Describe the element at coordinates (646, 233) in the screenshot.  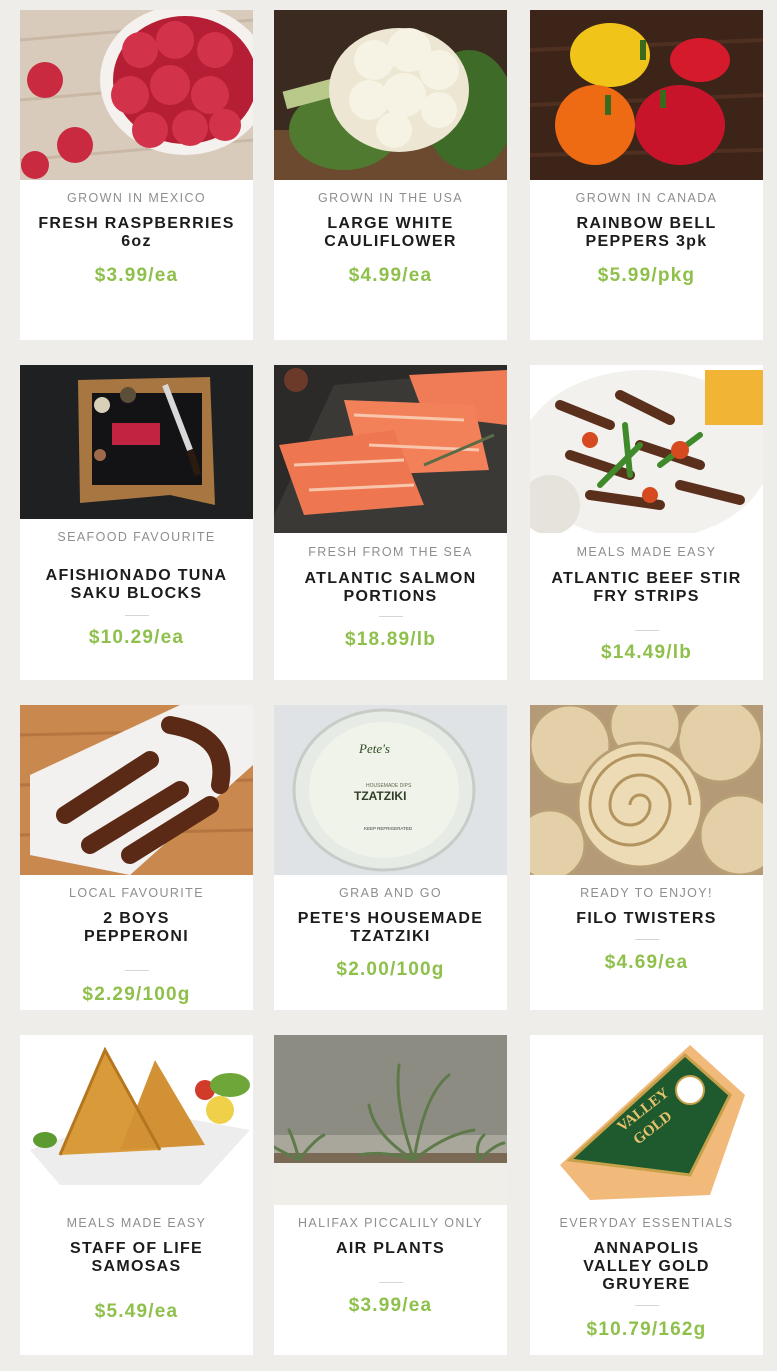
I see `product-title: RAINBOW BELL PEPPERS 3pk` at that location.